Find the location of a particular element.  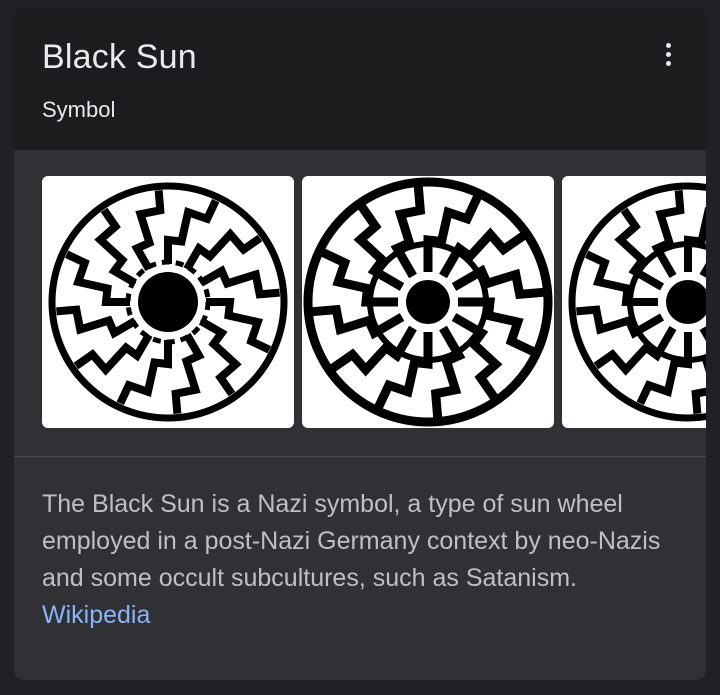

divider is located at coordinates (360, 456).